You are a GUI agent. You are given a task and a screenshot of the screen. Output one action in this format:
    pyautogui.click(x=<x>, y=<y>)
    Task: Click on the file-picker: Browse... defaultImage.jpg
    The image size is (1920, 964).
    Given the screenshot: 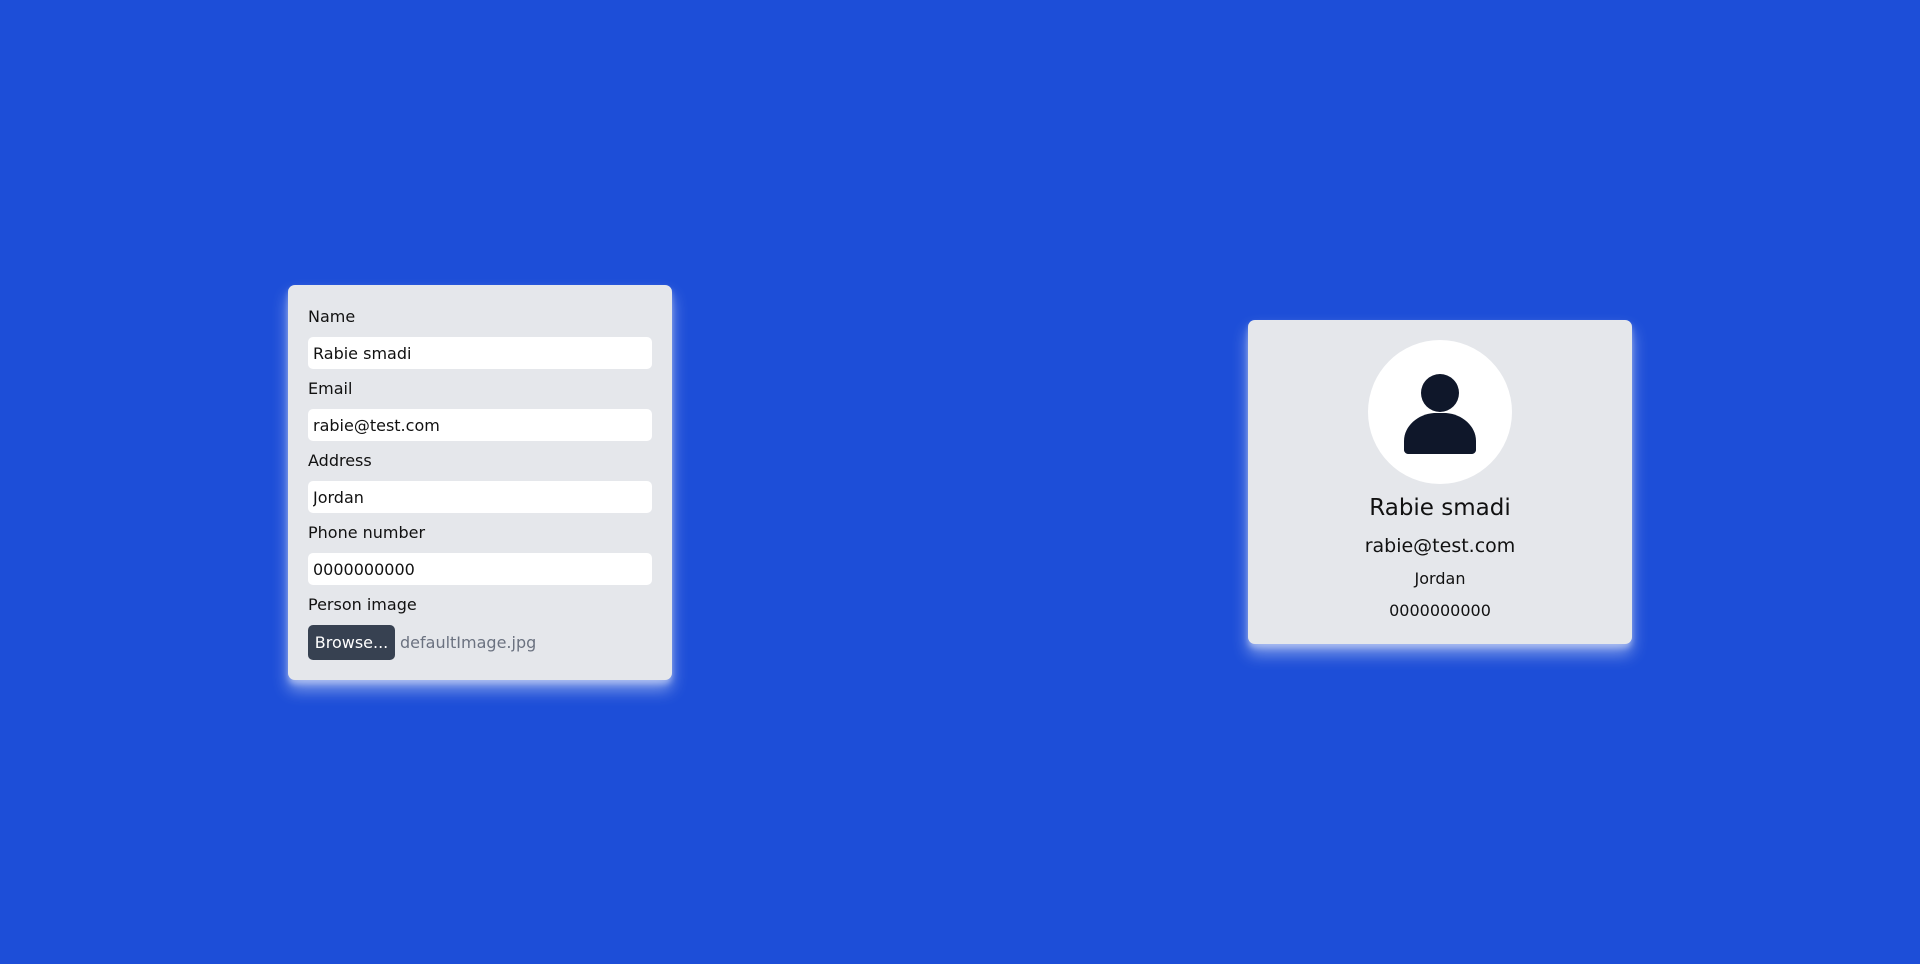 What is the action you would take?
    pyautogui.click(x=480, y=642)
    